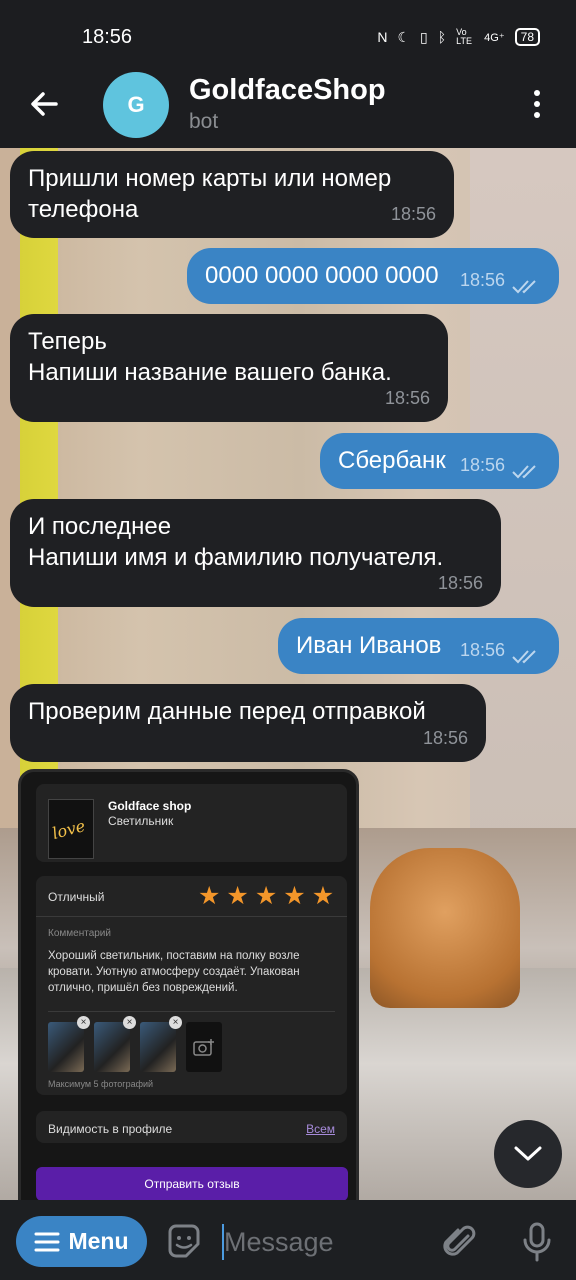  I want to click on message-input, so click(324, 1242).